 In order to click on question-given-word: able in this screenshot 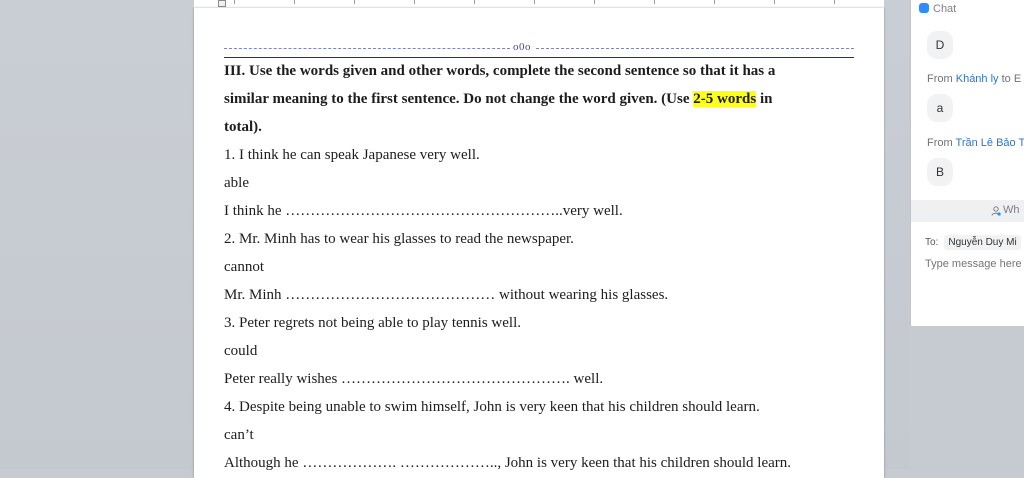, I will do `click(236, 183)`.